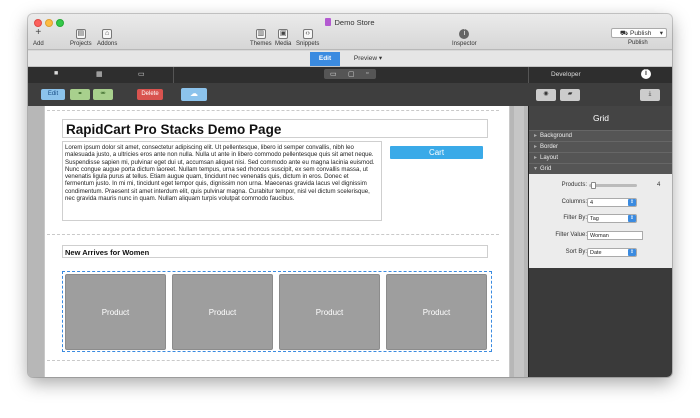  Describe the element at coordinates (575, 218) in the screenshot. I see `filter-by-label: Filter By:` at that location.